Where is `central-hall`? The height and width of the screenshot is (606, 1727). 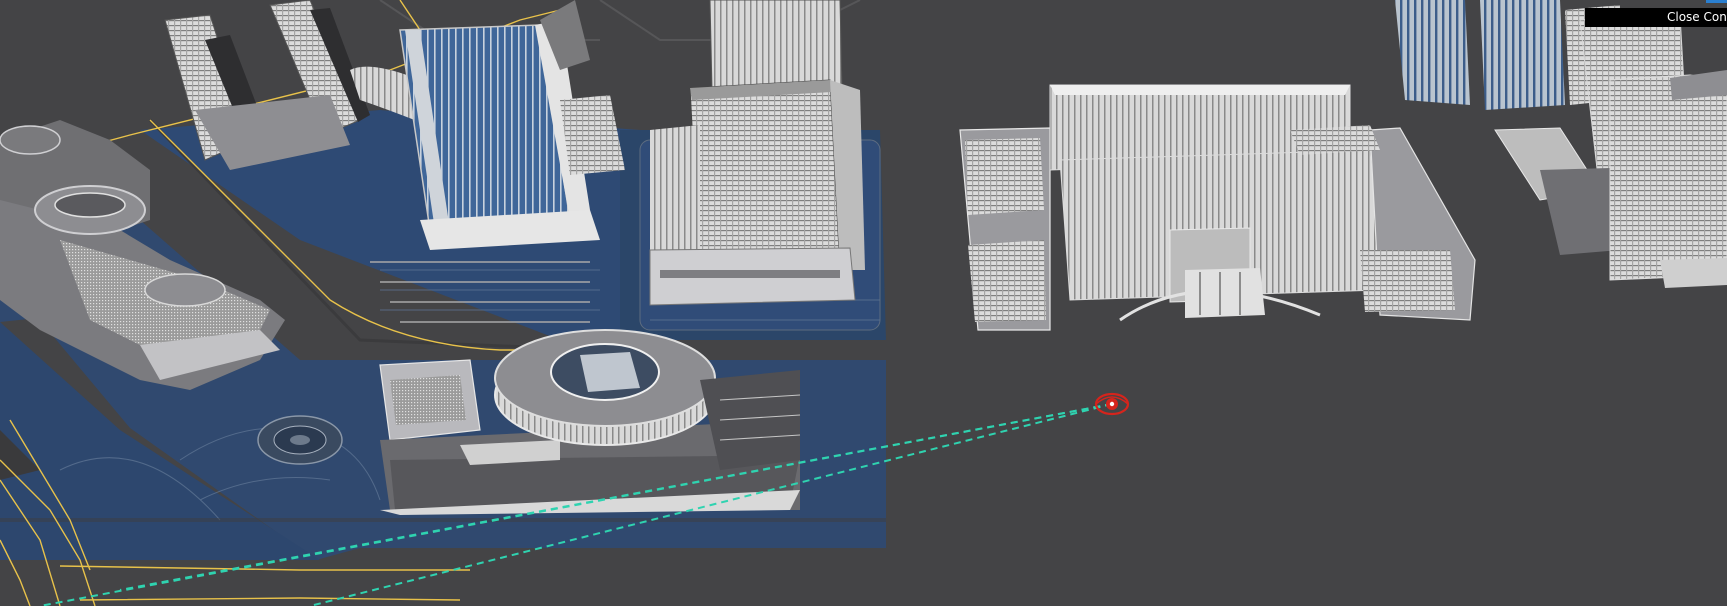
central-hall is located at coordinates (1217, 207).